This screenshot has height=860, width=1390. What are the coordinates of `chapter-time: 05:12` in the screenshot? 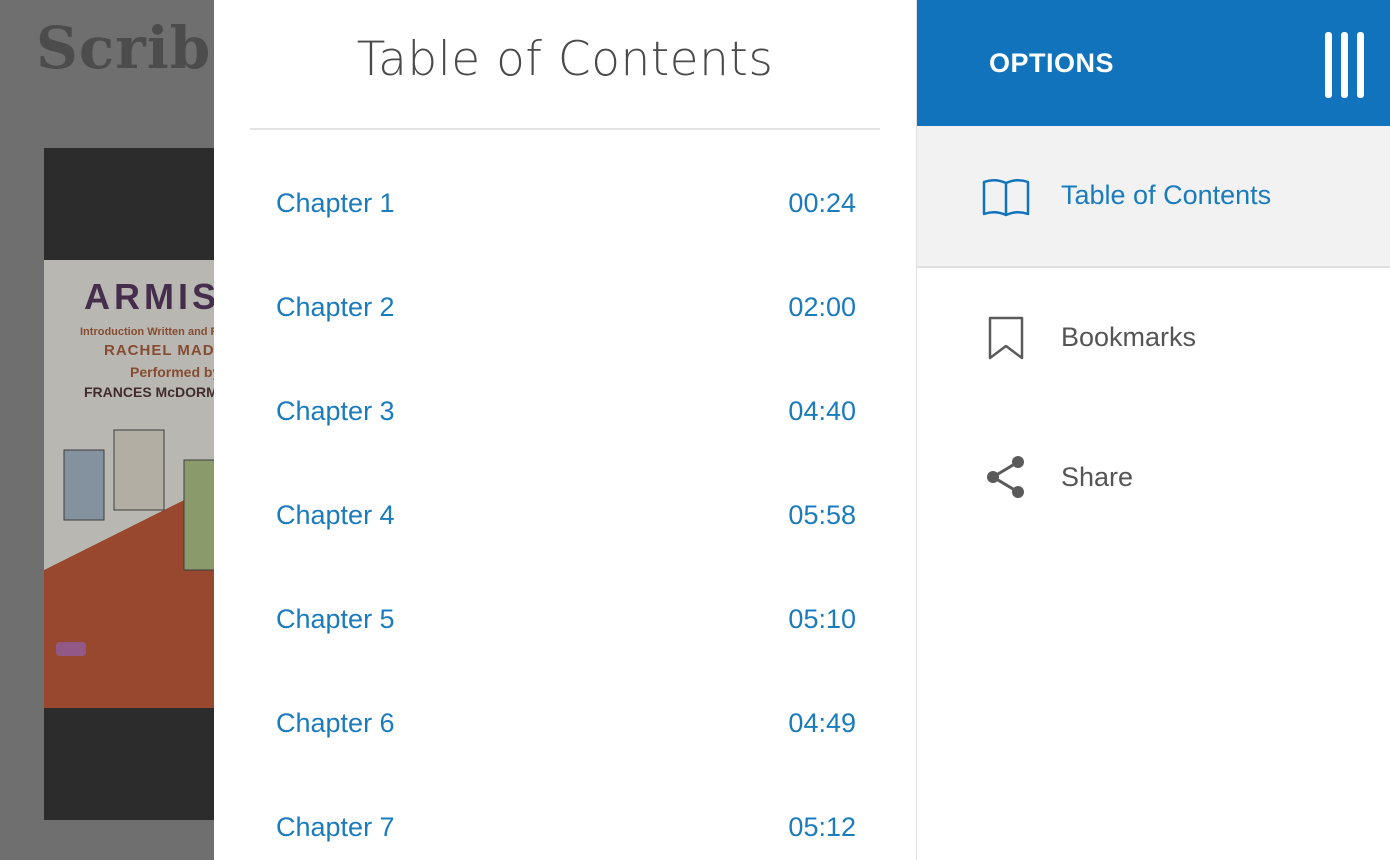 It's located at (822, 827).